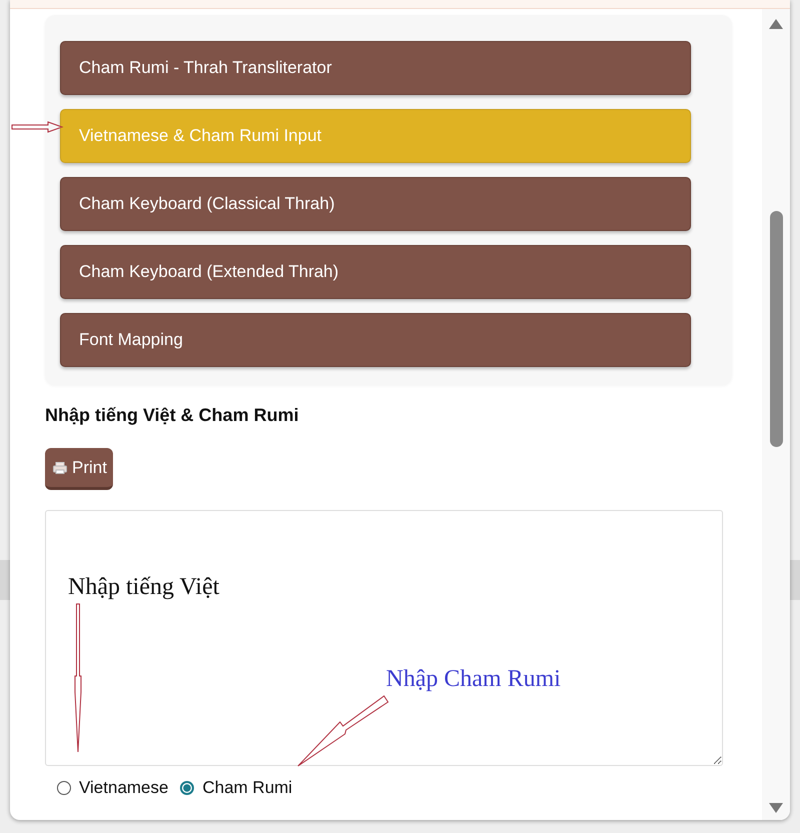 Image resolution: width=800 pixels, height=833 pixels. I want to click on printer-icon, so click(60, 468).